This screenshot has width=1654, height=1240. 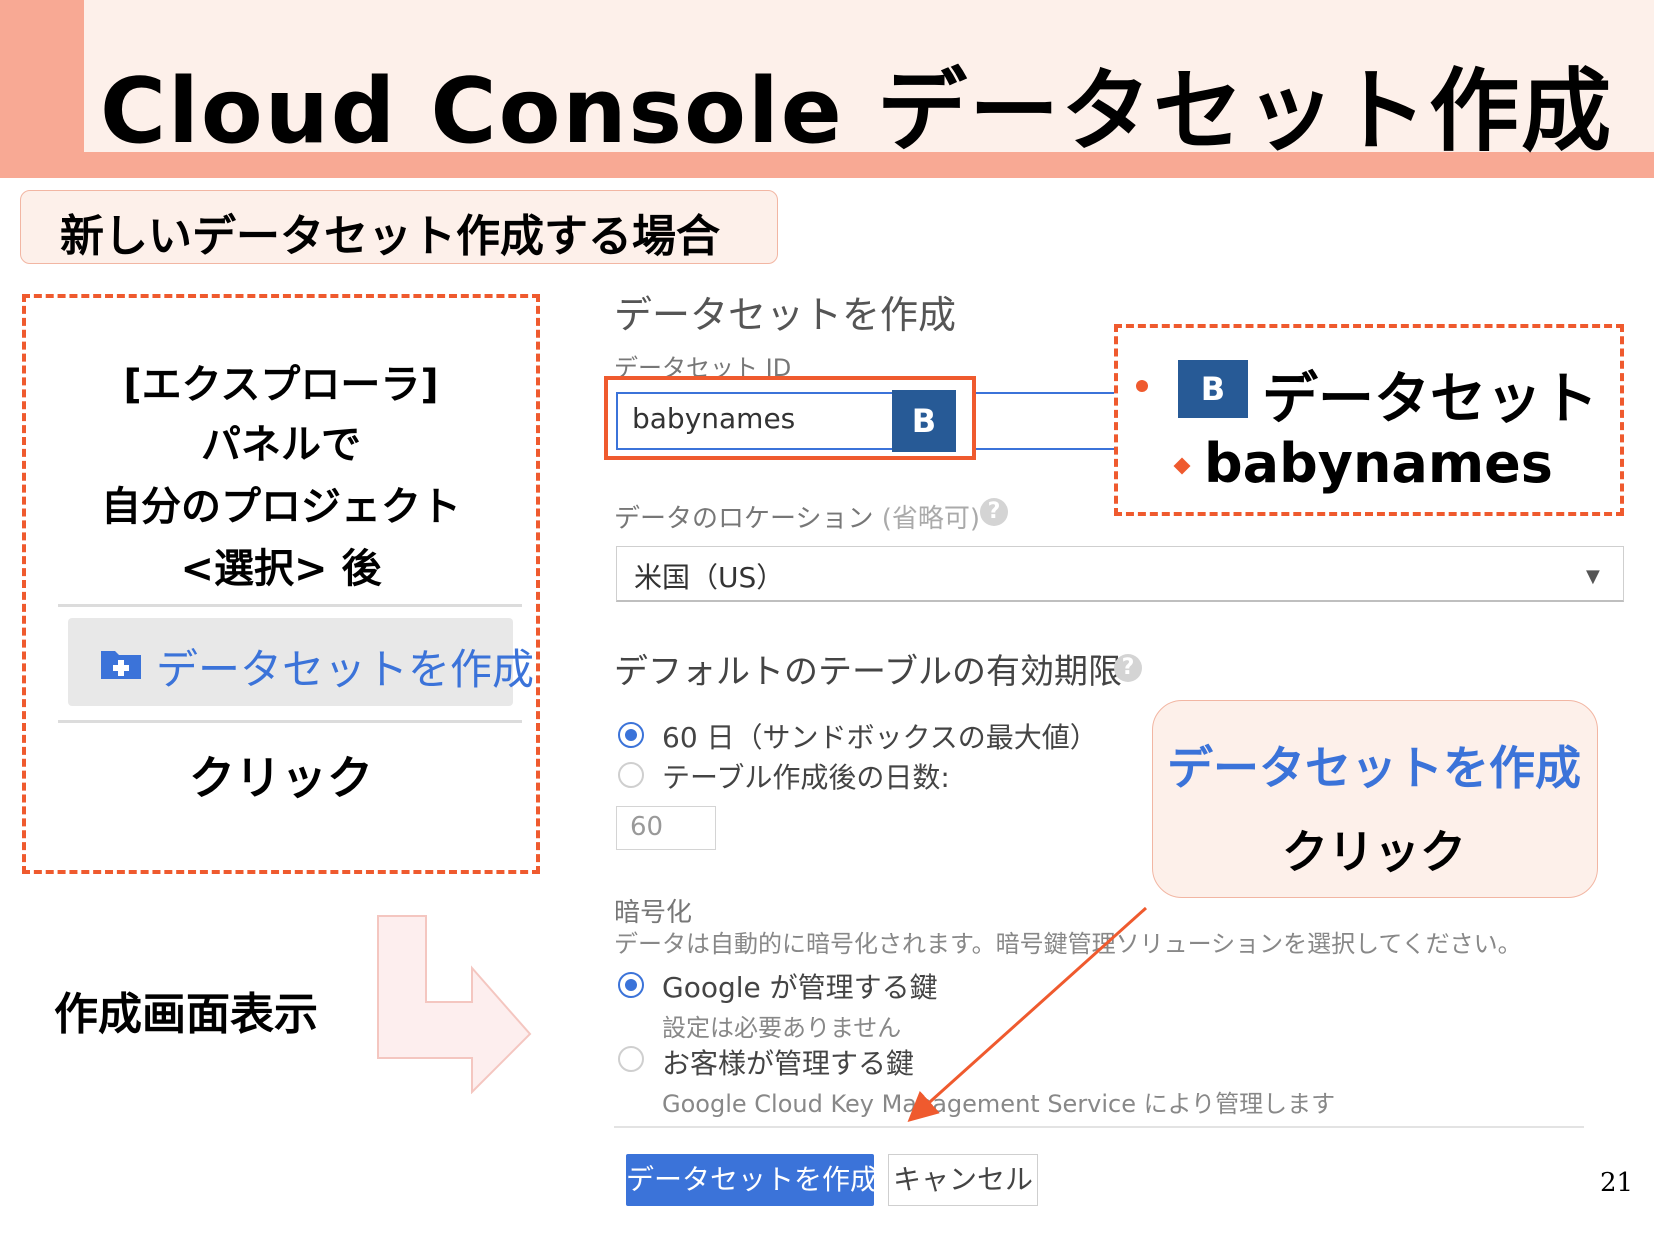 What do you see at coordinates (1617, 1183) in the screenshot?
I see `page-number: 21` at bounding box center [1617, 1183].